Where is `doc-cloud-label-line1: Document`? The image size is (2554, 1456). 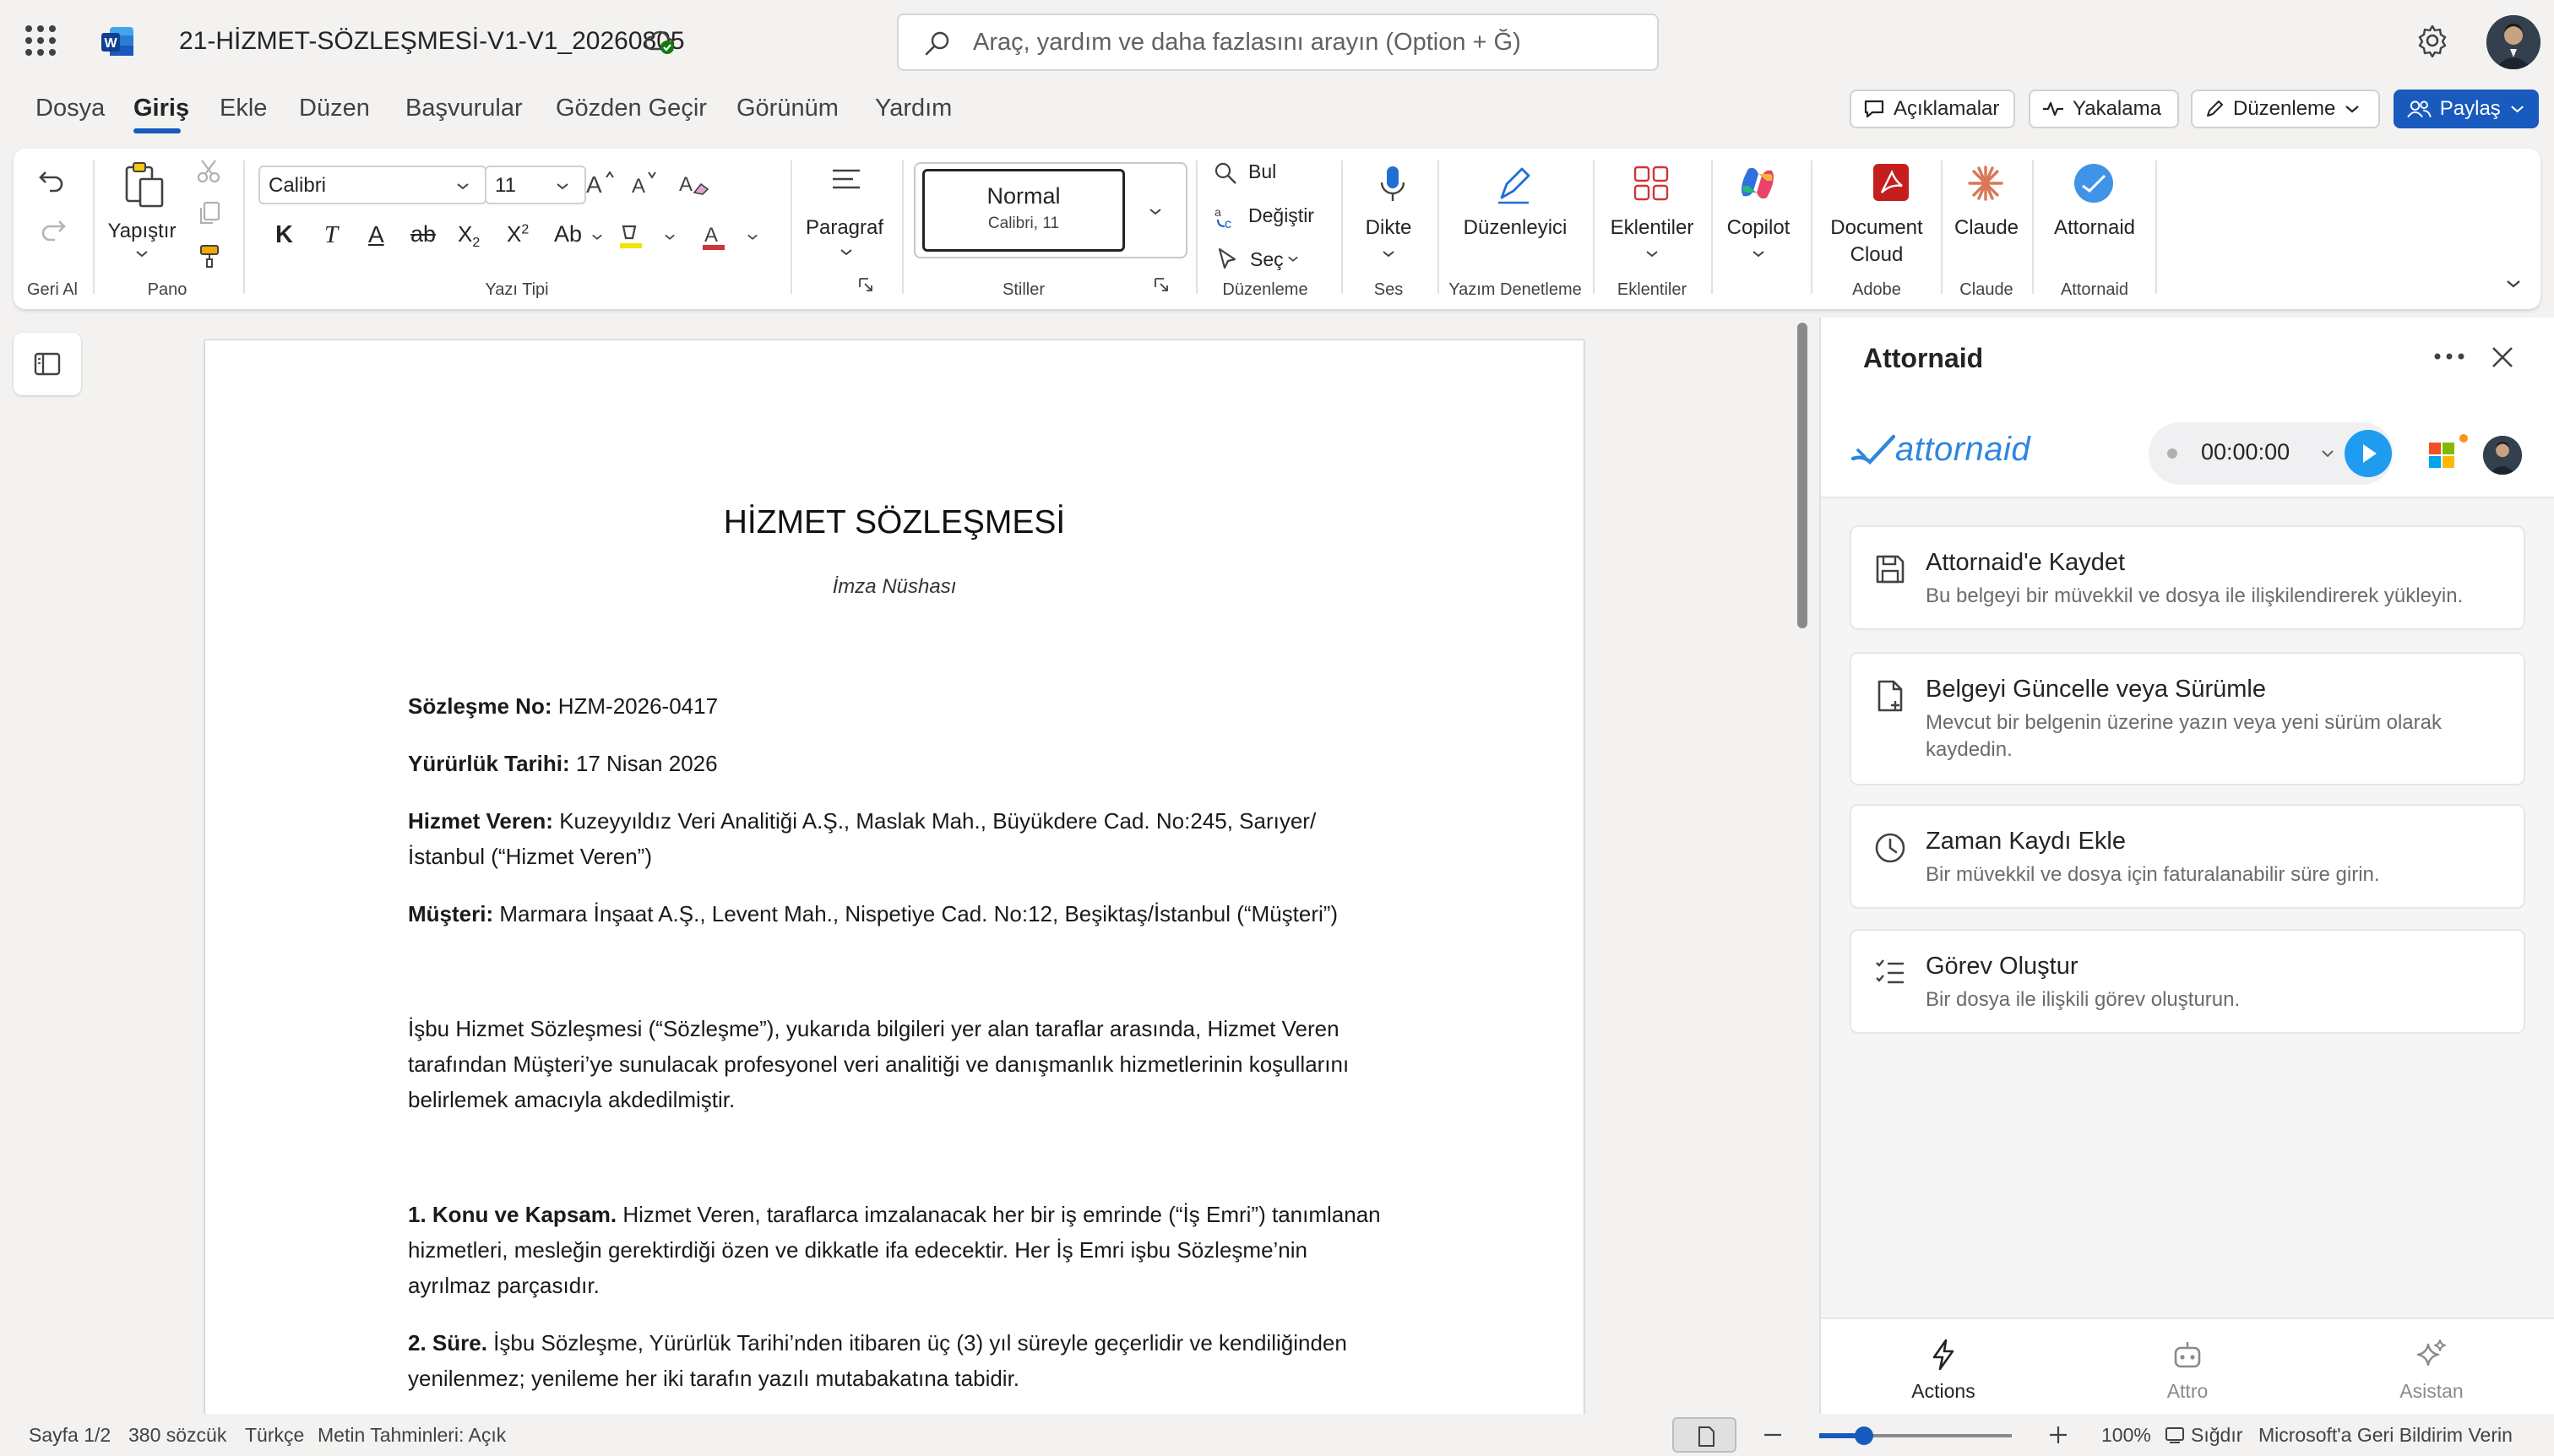 doc-cloud-label-line1: Document is located at coordinates (1876, 228).